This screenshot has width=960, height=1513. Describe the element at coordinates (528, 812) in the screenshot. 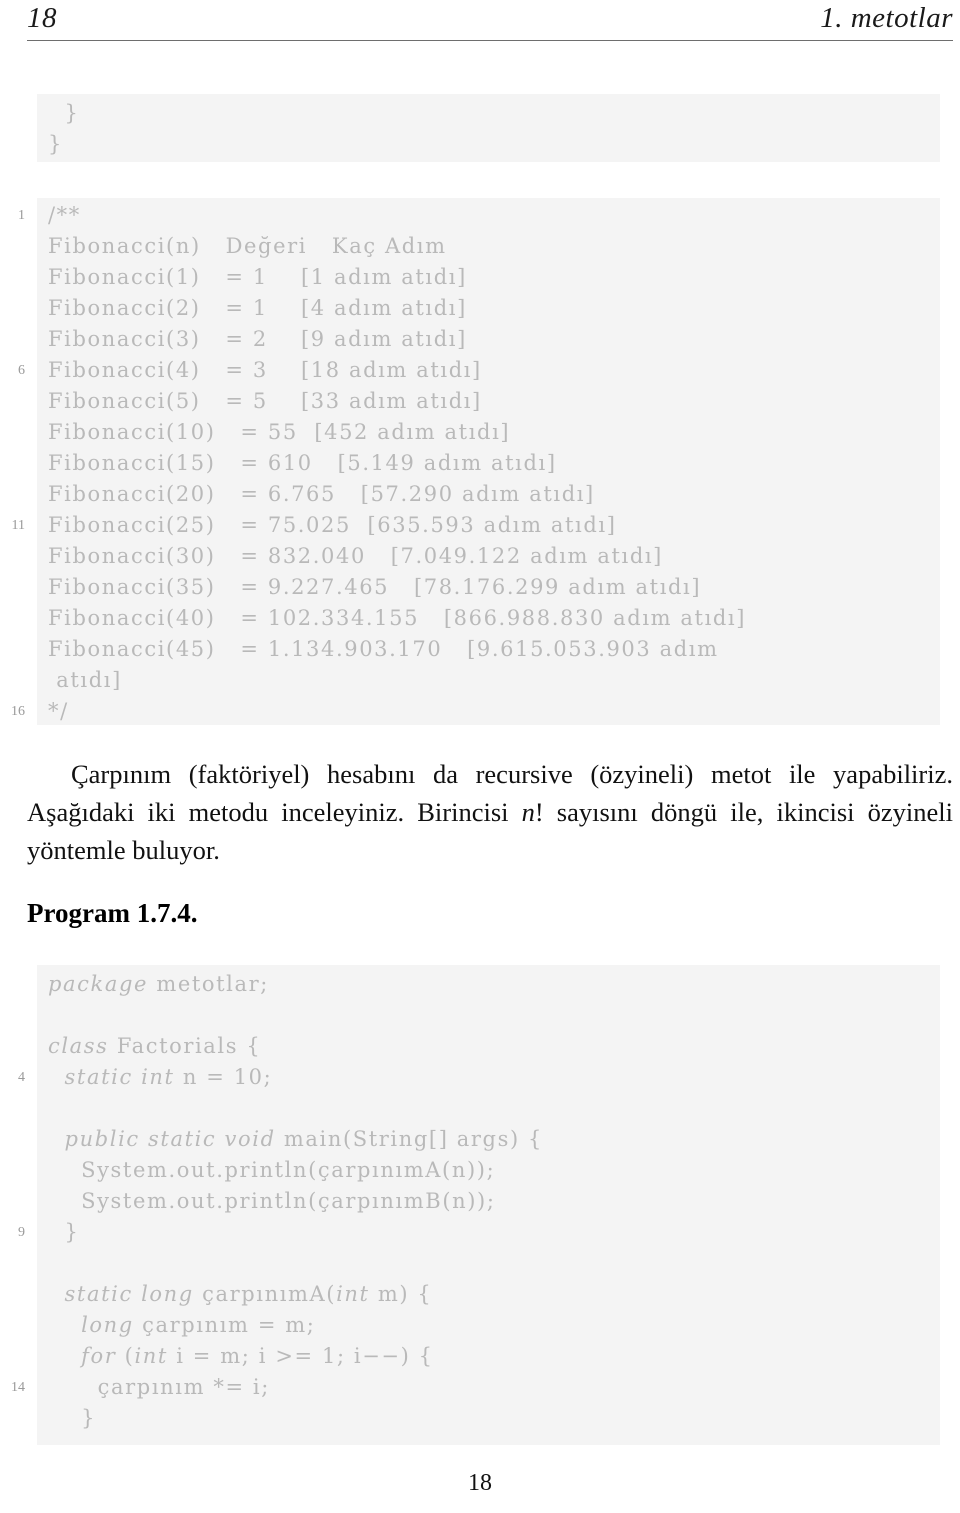

I see `paragraph-math-symbol: n` at that location.